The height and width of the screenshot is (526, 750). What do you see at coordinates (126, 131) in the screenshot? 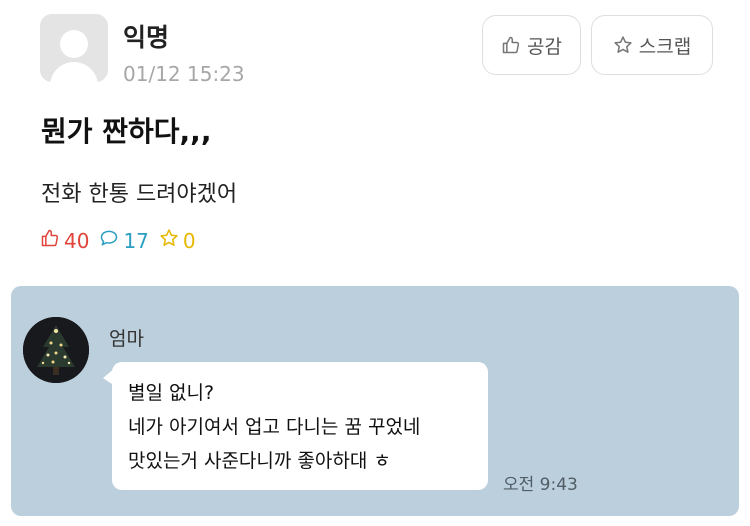
I see `post-title: 뭔가 짠하다,,,` at bounding box center [126, 131].